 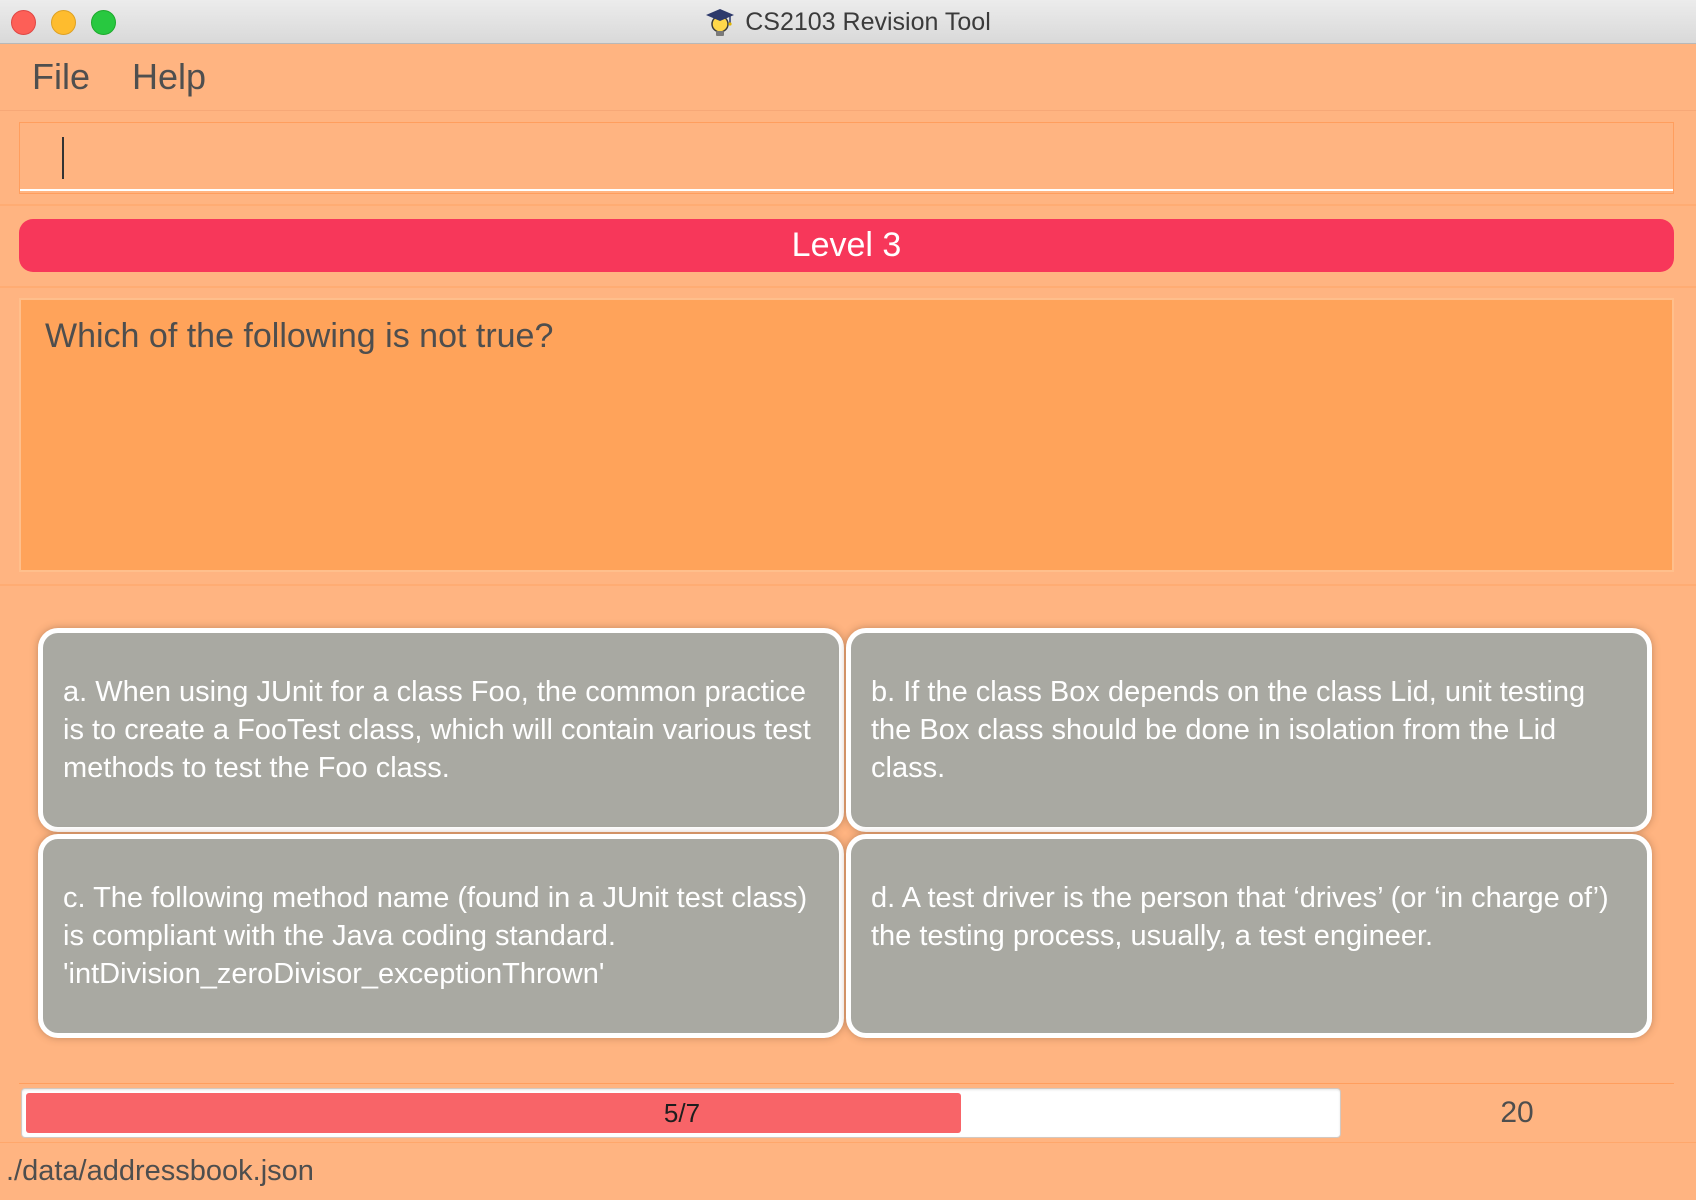 I want to click on progress-label: 5/7, so click(x=682, y=1112).